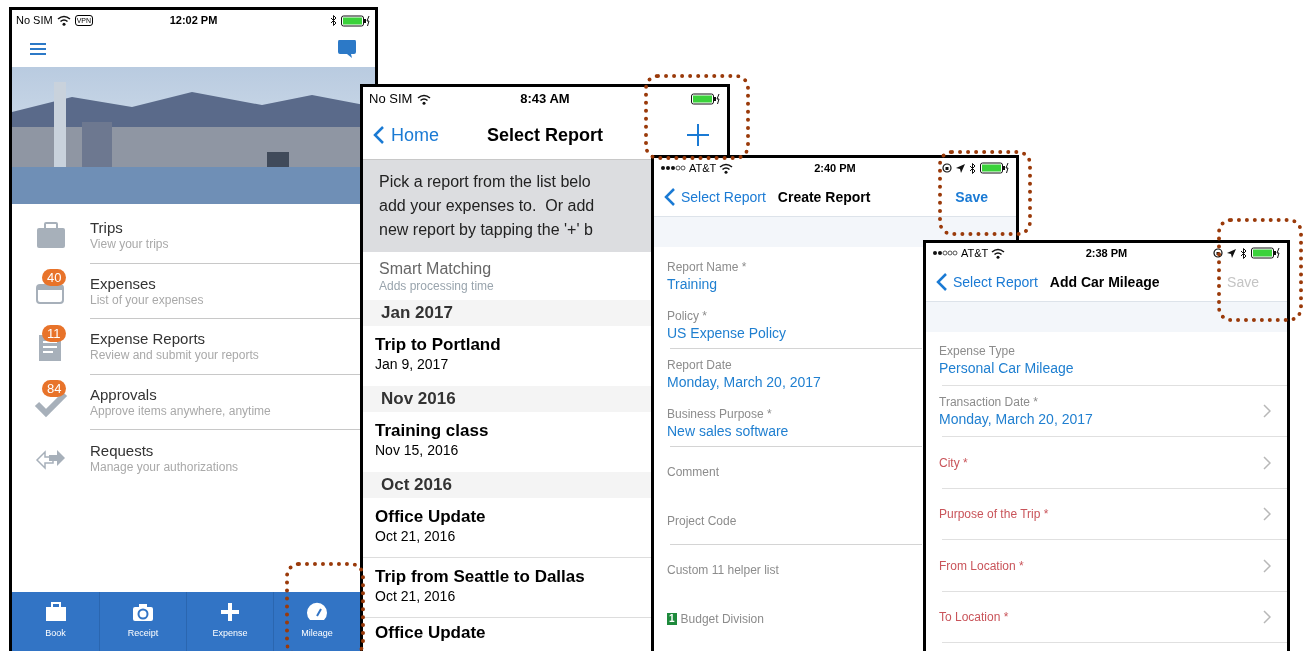 The width and height of the screenshot is (1304, 651). I want to click on smart-matching-row: Smart Matching Adds processing time, so click(507, 276).